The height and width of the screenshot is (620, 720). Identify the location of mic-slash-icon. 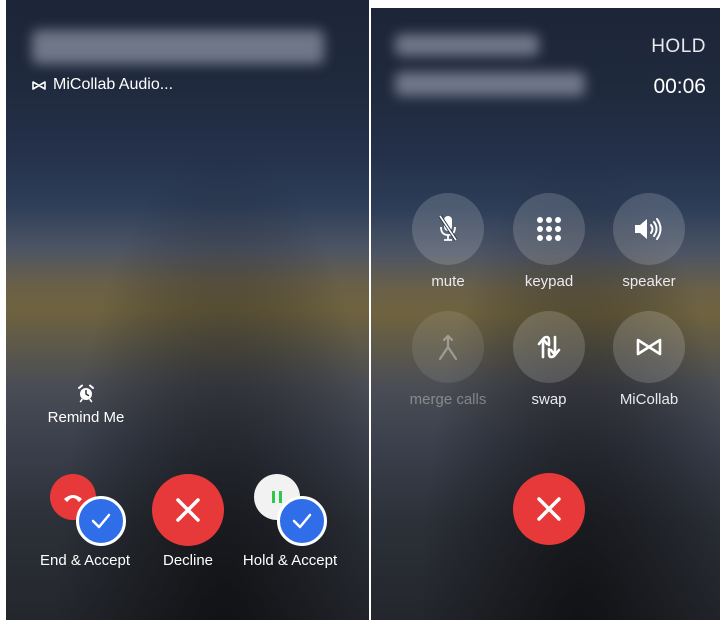
(448, 228).